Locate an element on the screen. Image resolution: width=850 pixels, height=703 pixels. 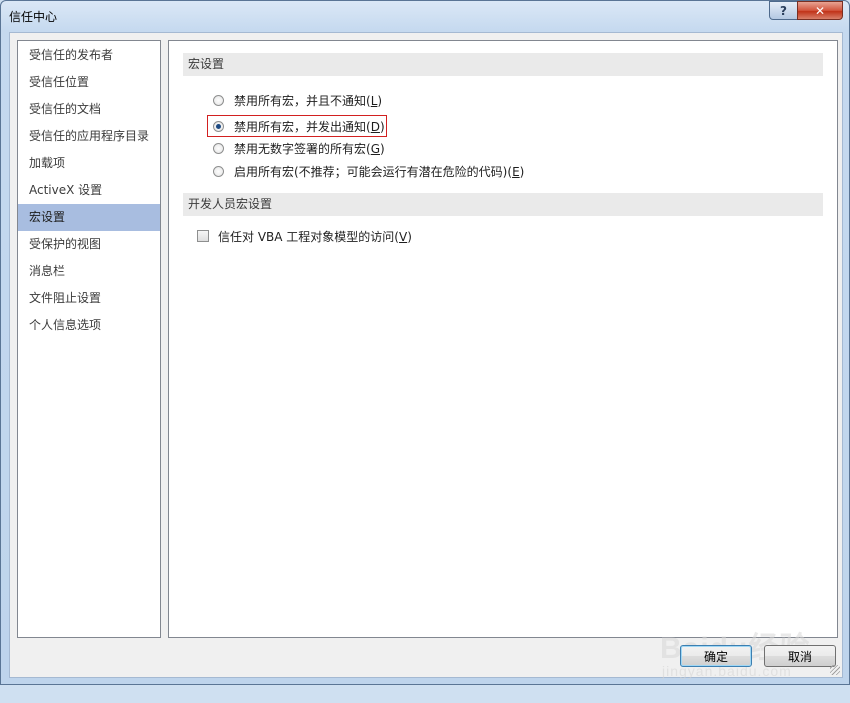
sidebar-item-trusted-documents: 受信任的文档 is located at coordinates (89, 109).